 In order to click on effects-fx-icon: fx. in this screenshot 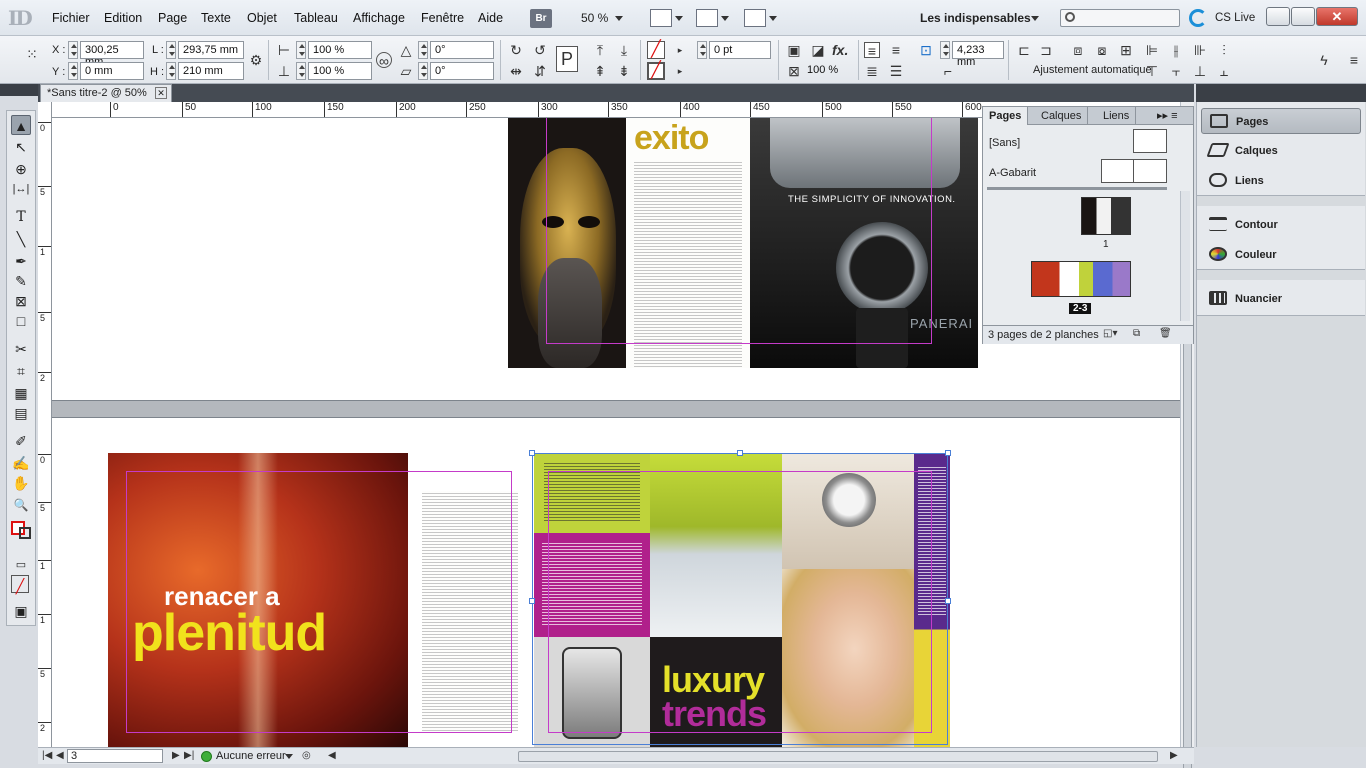, I will do `click(840, 50)`.